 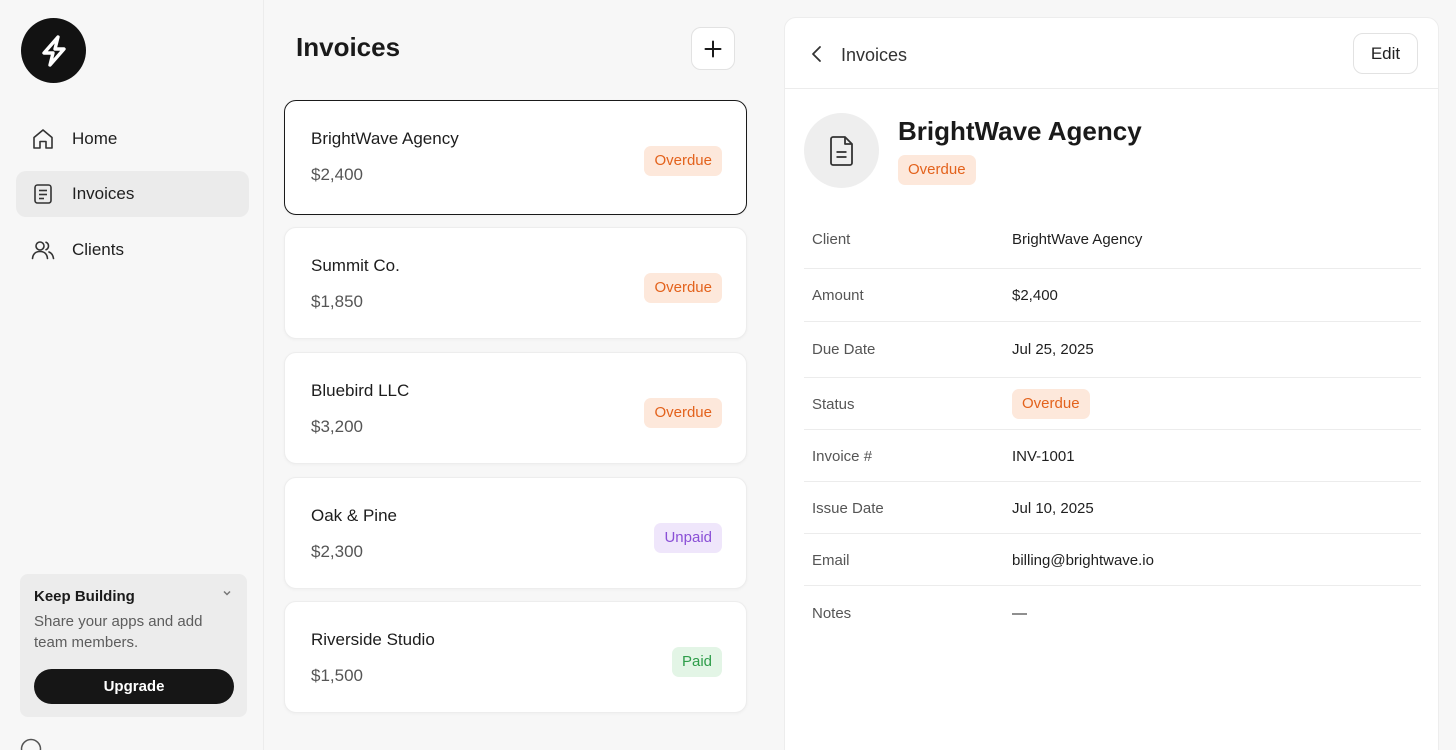 I want to click on field-value: $2,400, so click(x=1035, y=295).